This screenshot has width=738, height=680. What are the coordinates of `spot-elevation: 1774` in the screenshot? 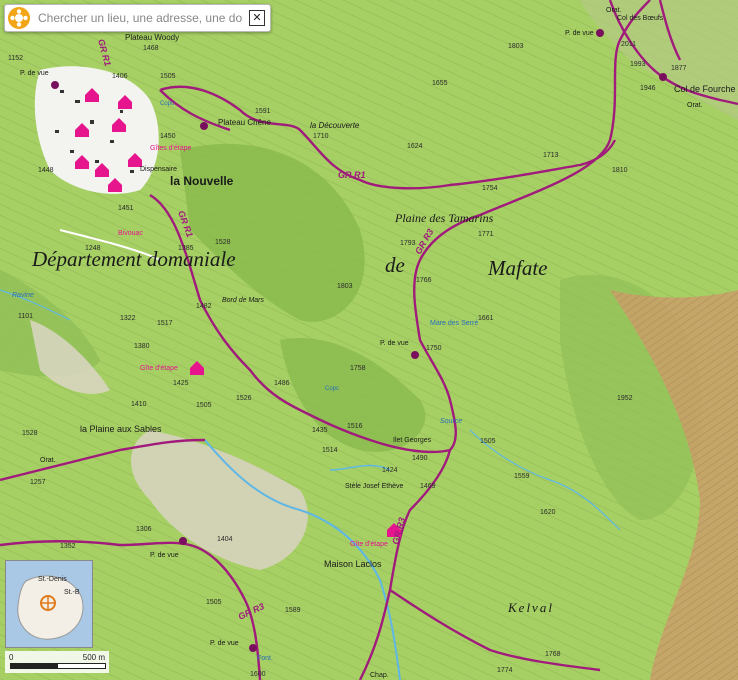 It's located at (505, 670).